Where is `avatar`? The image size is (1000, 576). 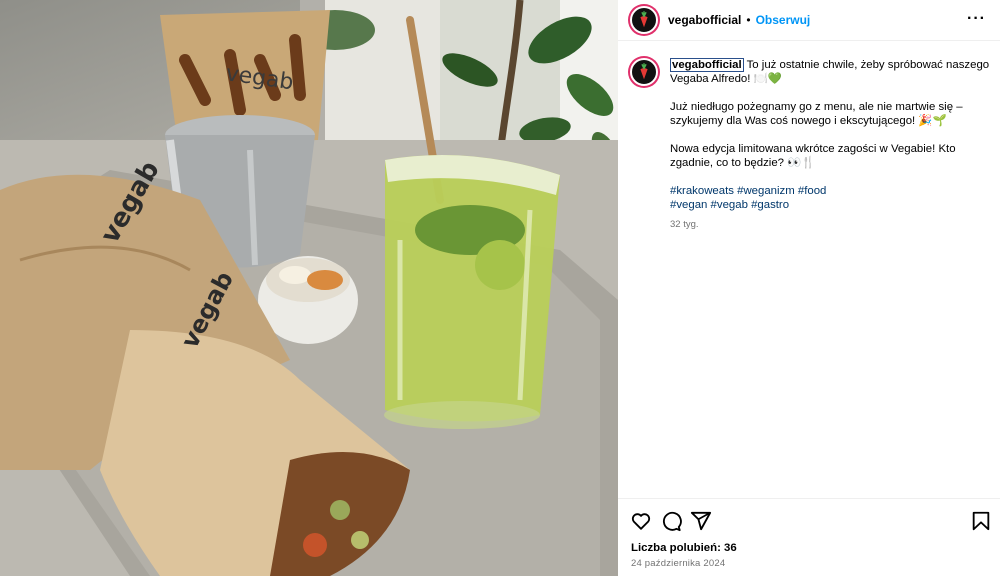 avatar is located at coordinates (644, 20).